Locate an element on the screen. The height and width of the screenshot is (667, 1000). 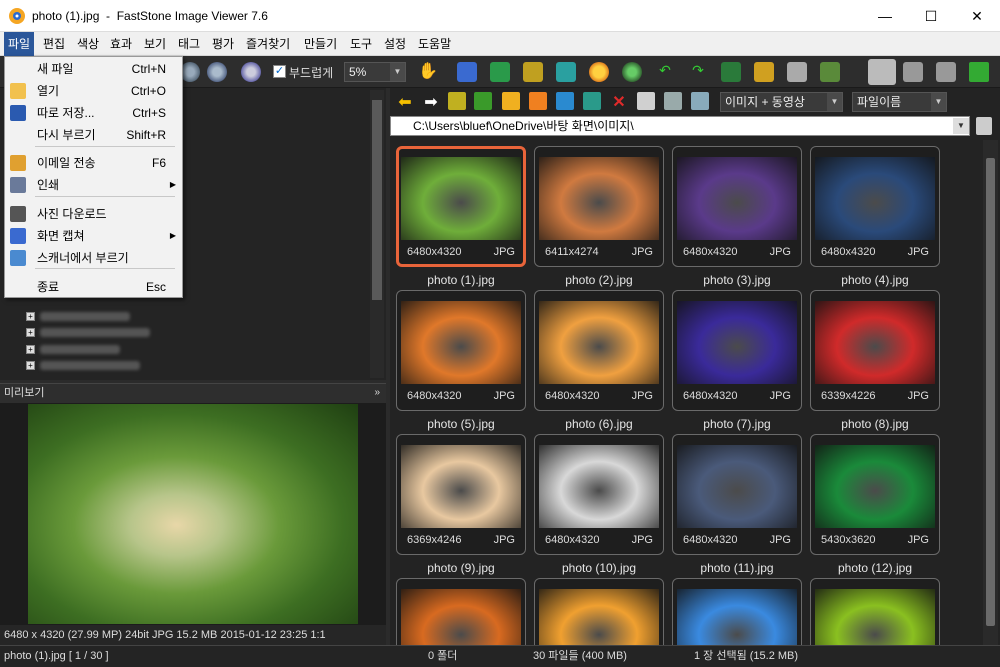
zoom-in-icon is located at coordinates (190, 72).